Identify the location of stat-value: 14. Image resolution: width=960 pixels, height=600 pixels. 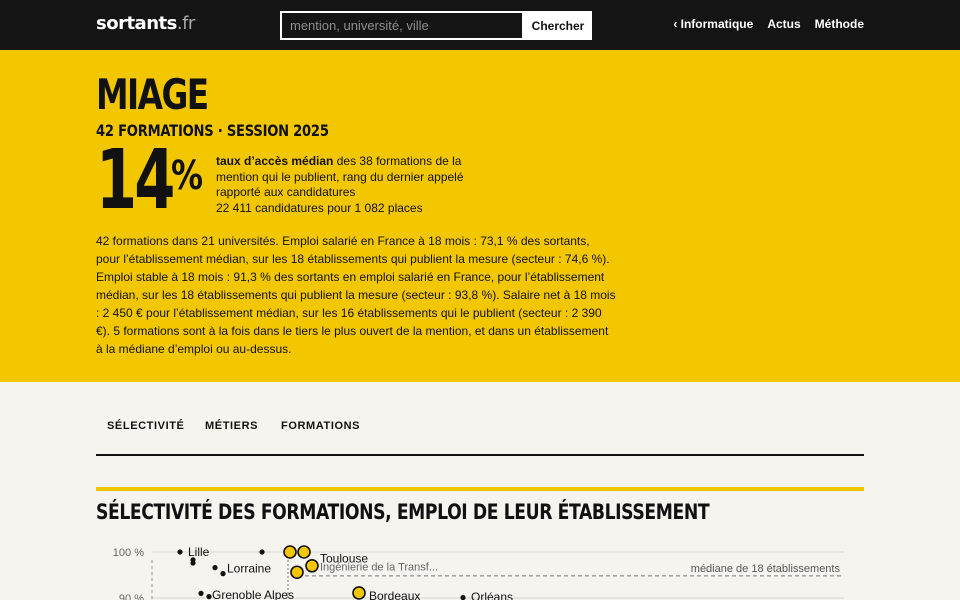
(135, 180).